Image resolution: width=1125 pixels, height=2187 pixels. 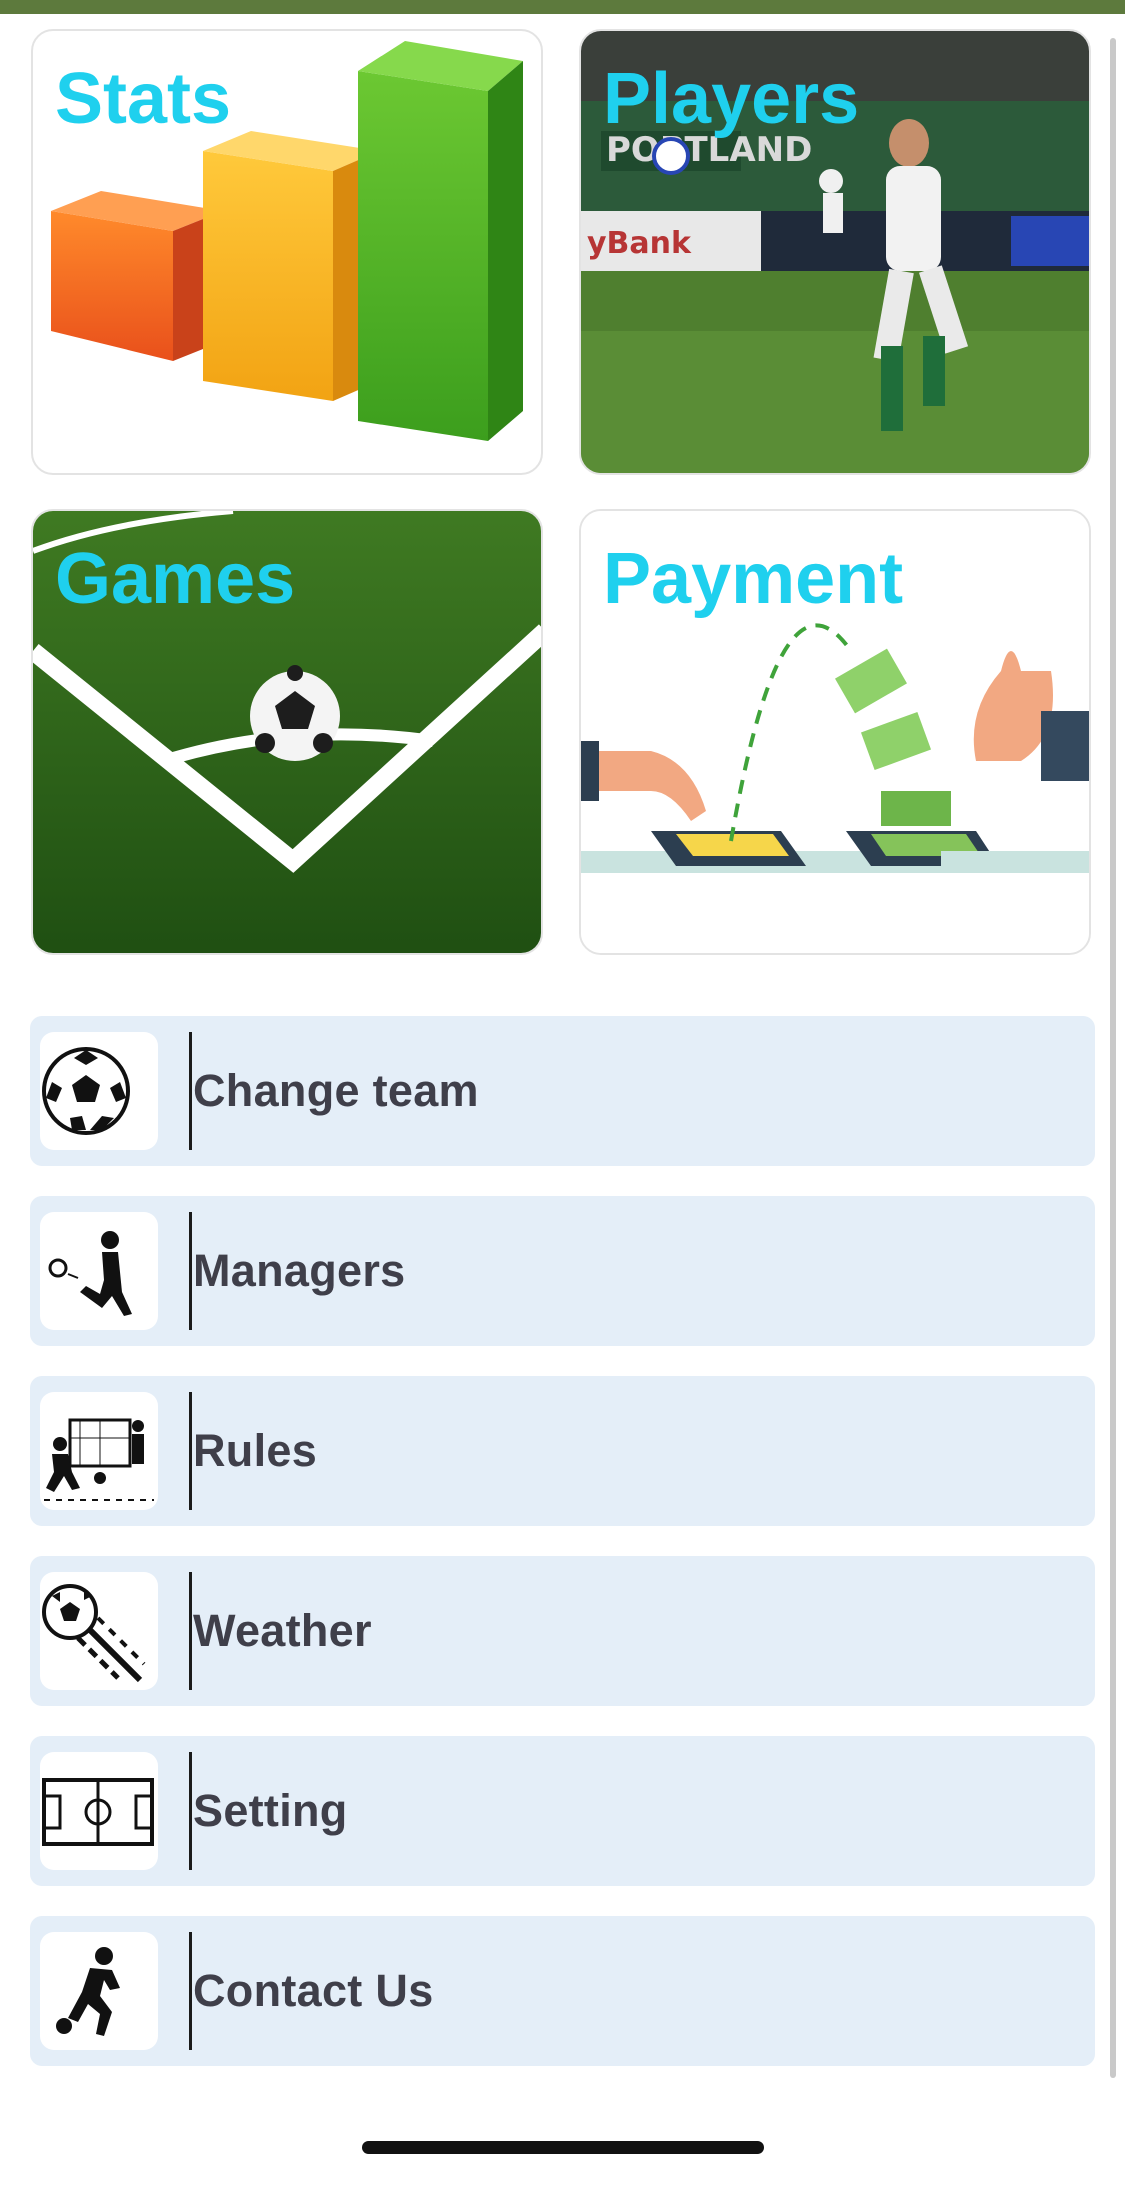 What do you see at coordinates (563, 2147) in the screenshot?
I see `home-indicator` at bounding box center [563, 2147].